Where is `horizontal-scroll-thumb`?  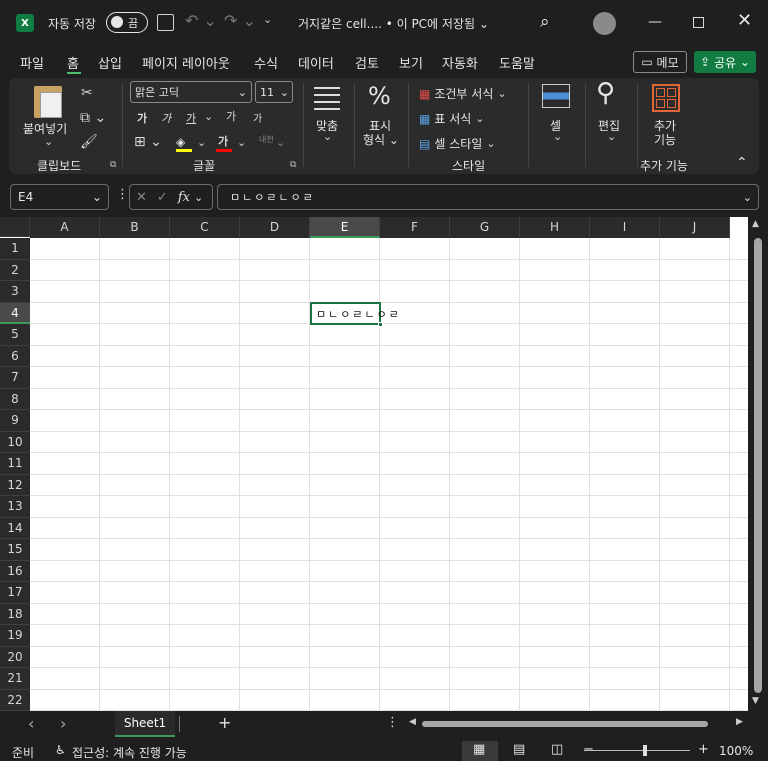
horizontal-scroll-thumb is located at coordinates (565, 724).